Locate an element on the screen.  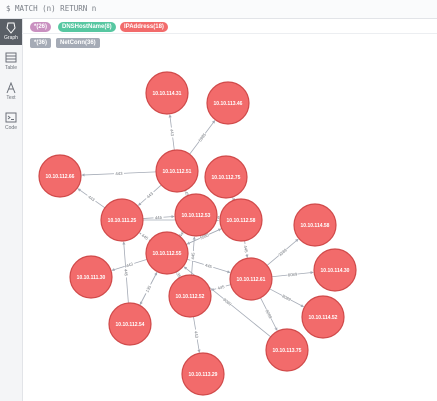
legend-dnshostname: DNSHostName(8) is located at coordinates (87, 27).